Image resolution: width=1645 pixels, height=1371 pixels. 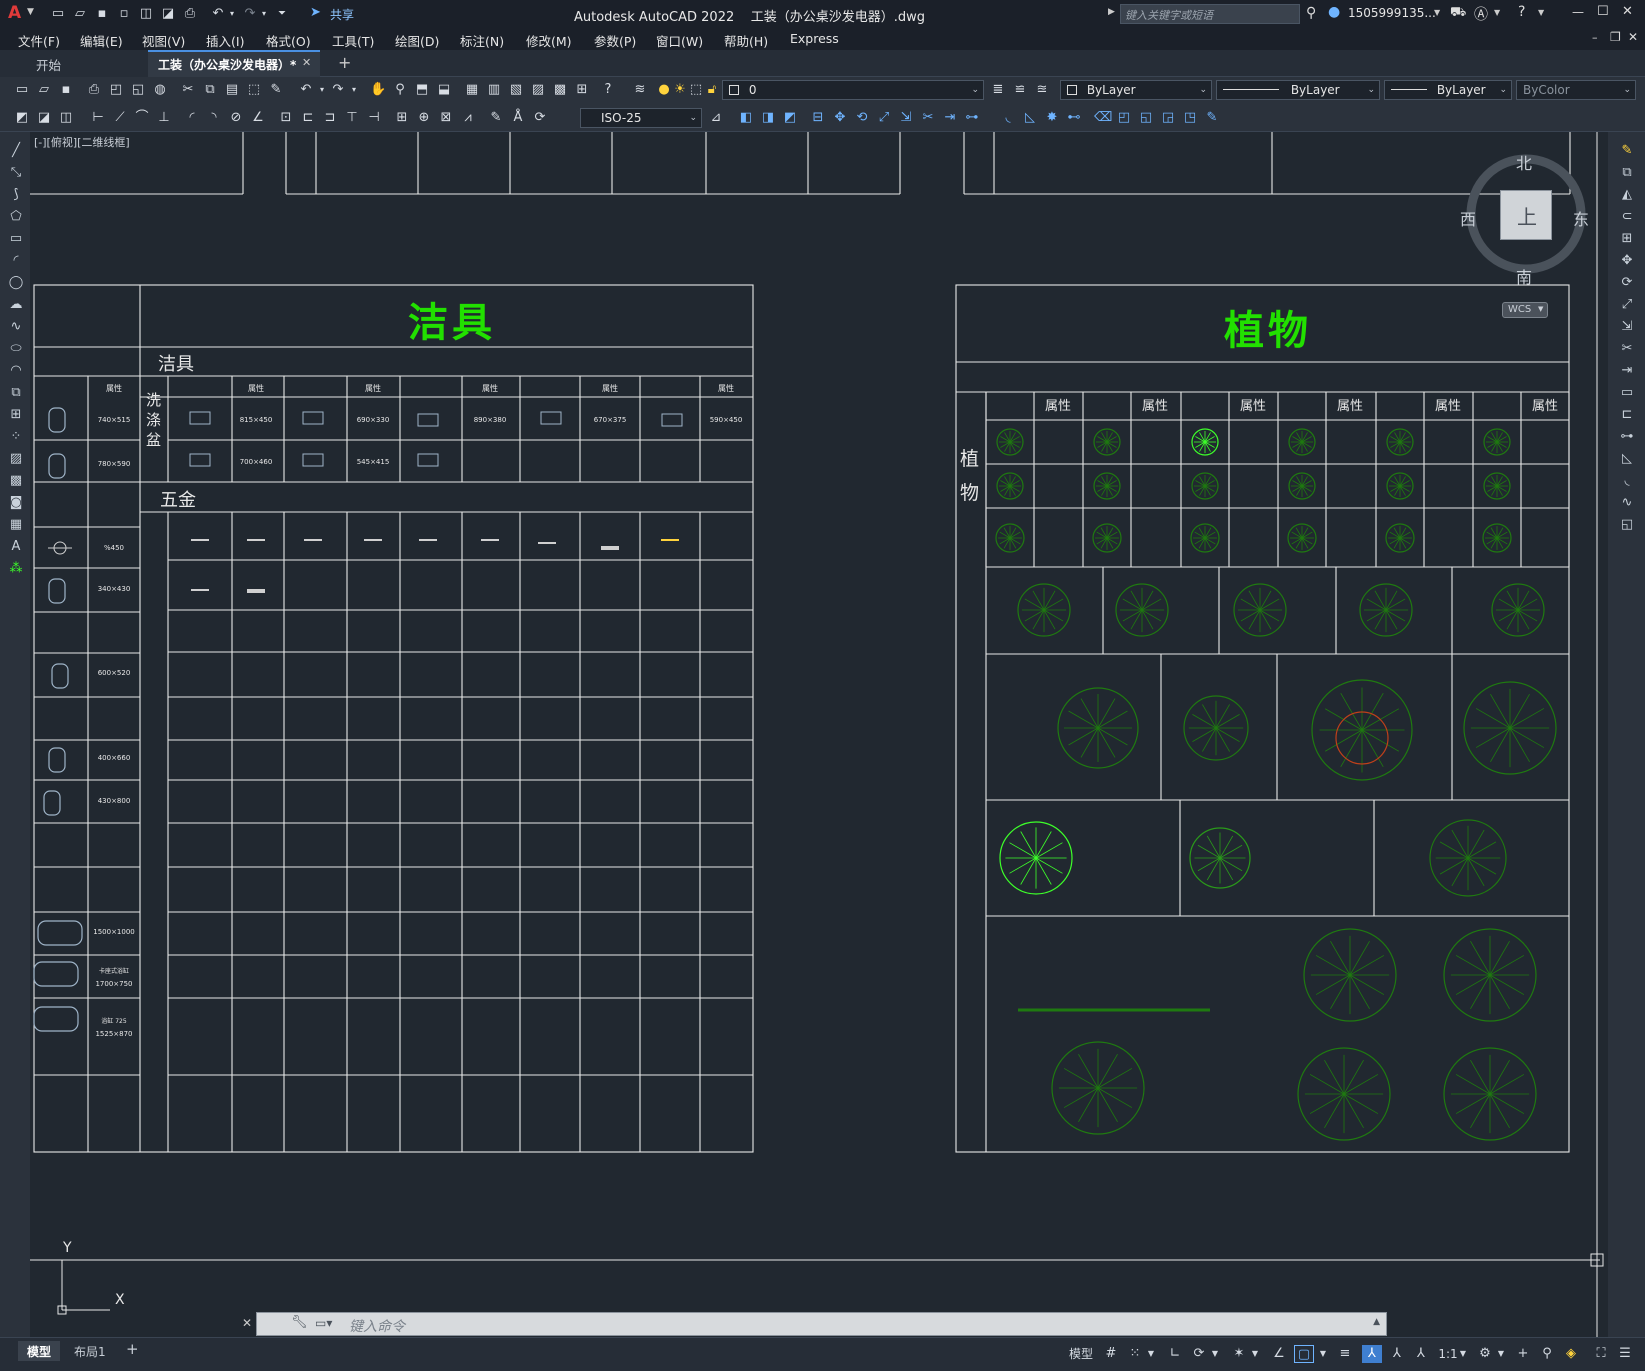 What do you see at coordinates (16, 525) in the screenshot?
I see `table-icon: ▦` at bounding box center [16, 525].